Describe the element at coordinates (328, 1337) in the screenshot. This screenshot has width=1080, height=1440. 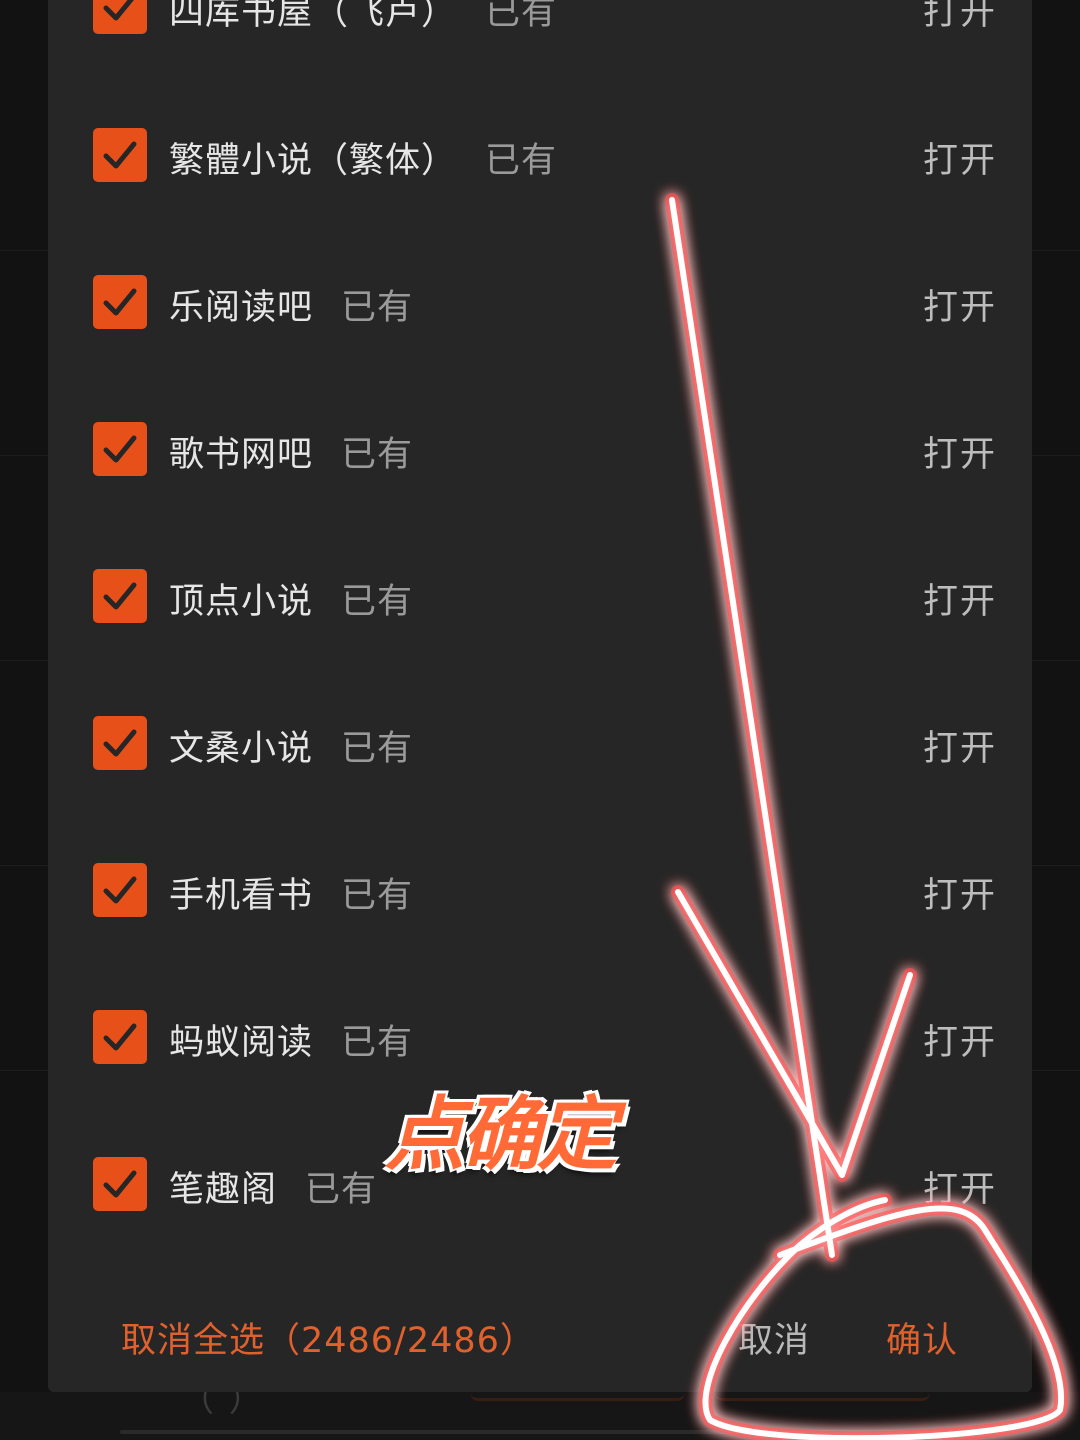
I see `deselect-all-button: 取消全选（2486/2486）` at that location.